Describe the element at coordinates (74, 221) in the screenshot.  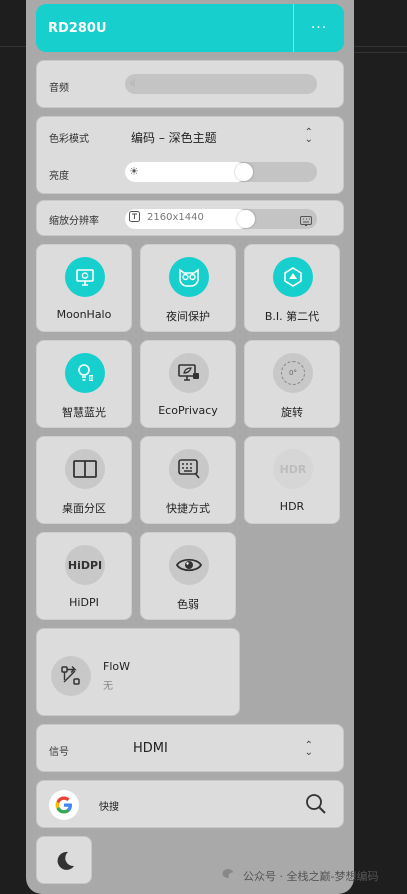
I see `scale-label: 缩放分辨率` at that location.